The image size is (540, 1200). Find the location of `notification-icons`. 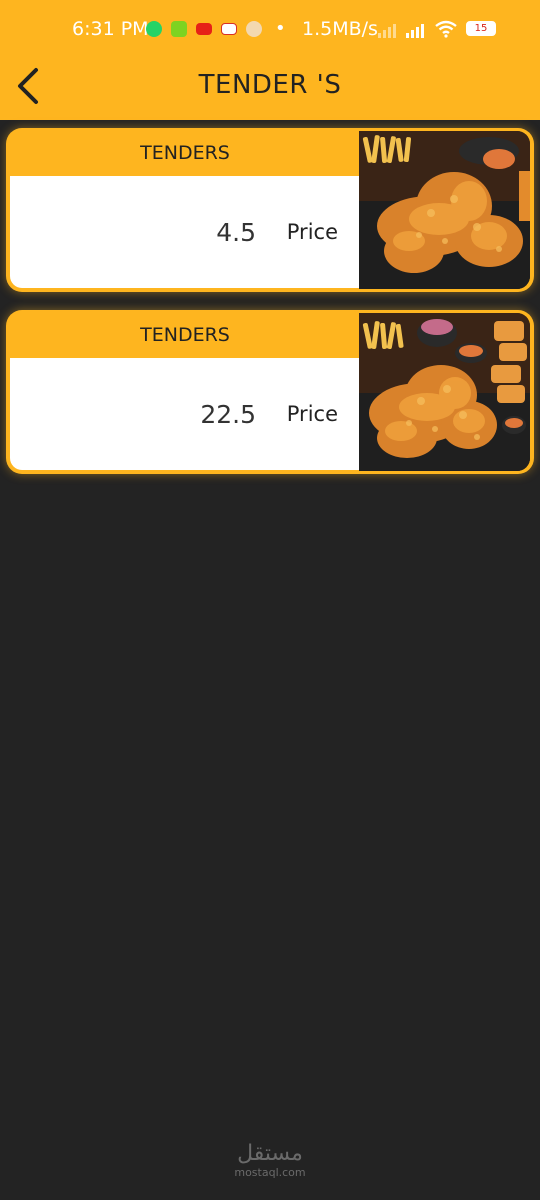

notification-icons is located at coordinates (204, 29).